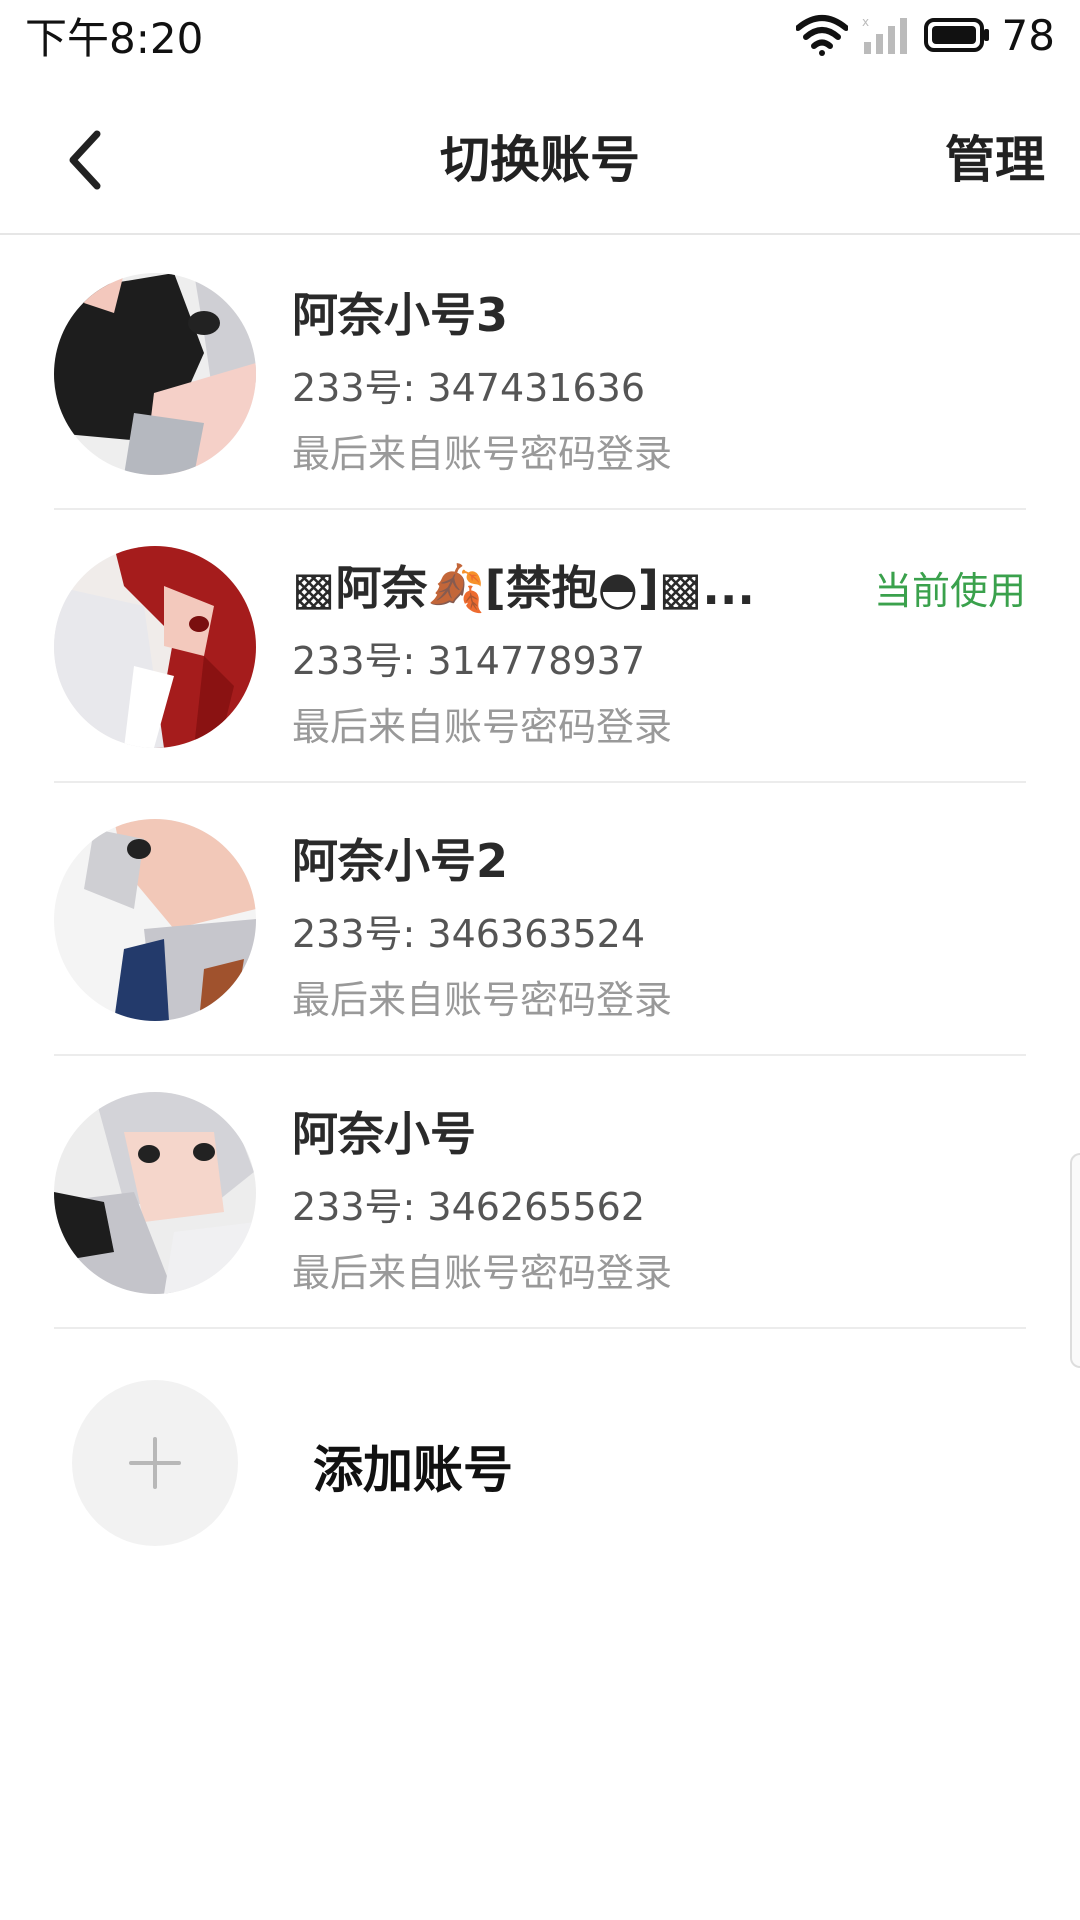 The image size is (1080, 1920). I want to click on account-id: 233号: 314778937, so click(469, 661).